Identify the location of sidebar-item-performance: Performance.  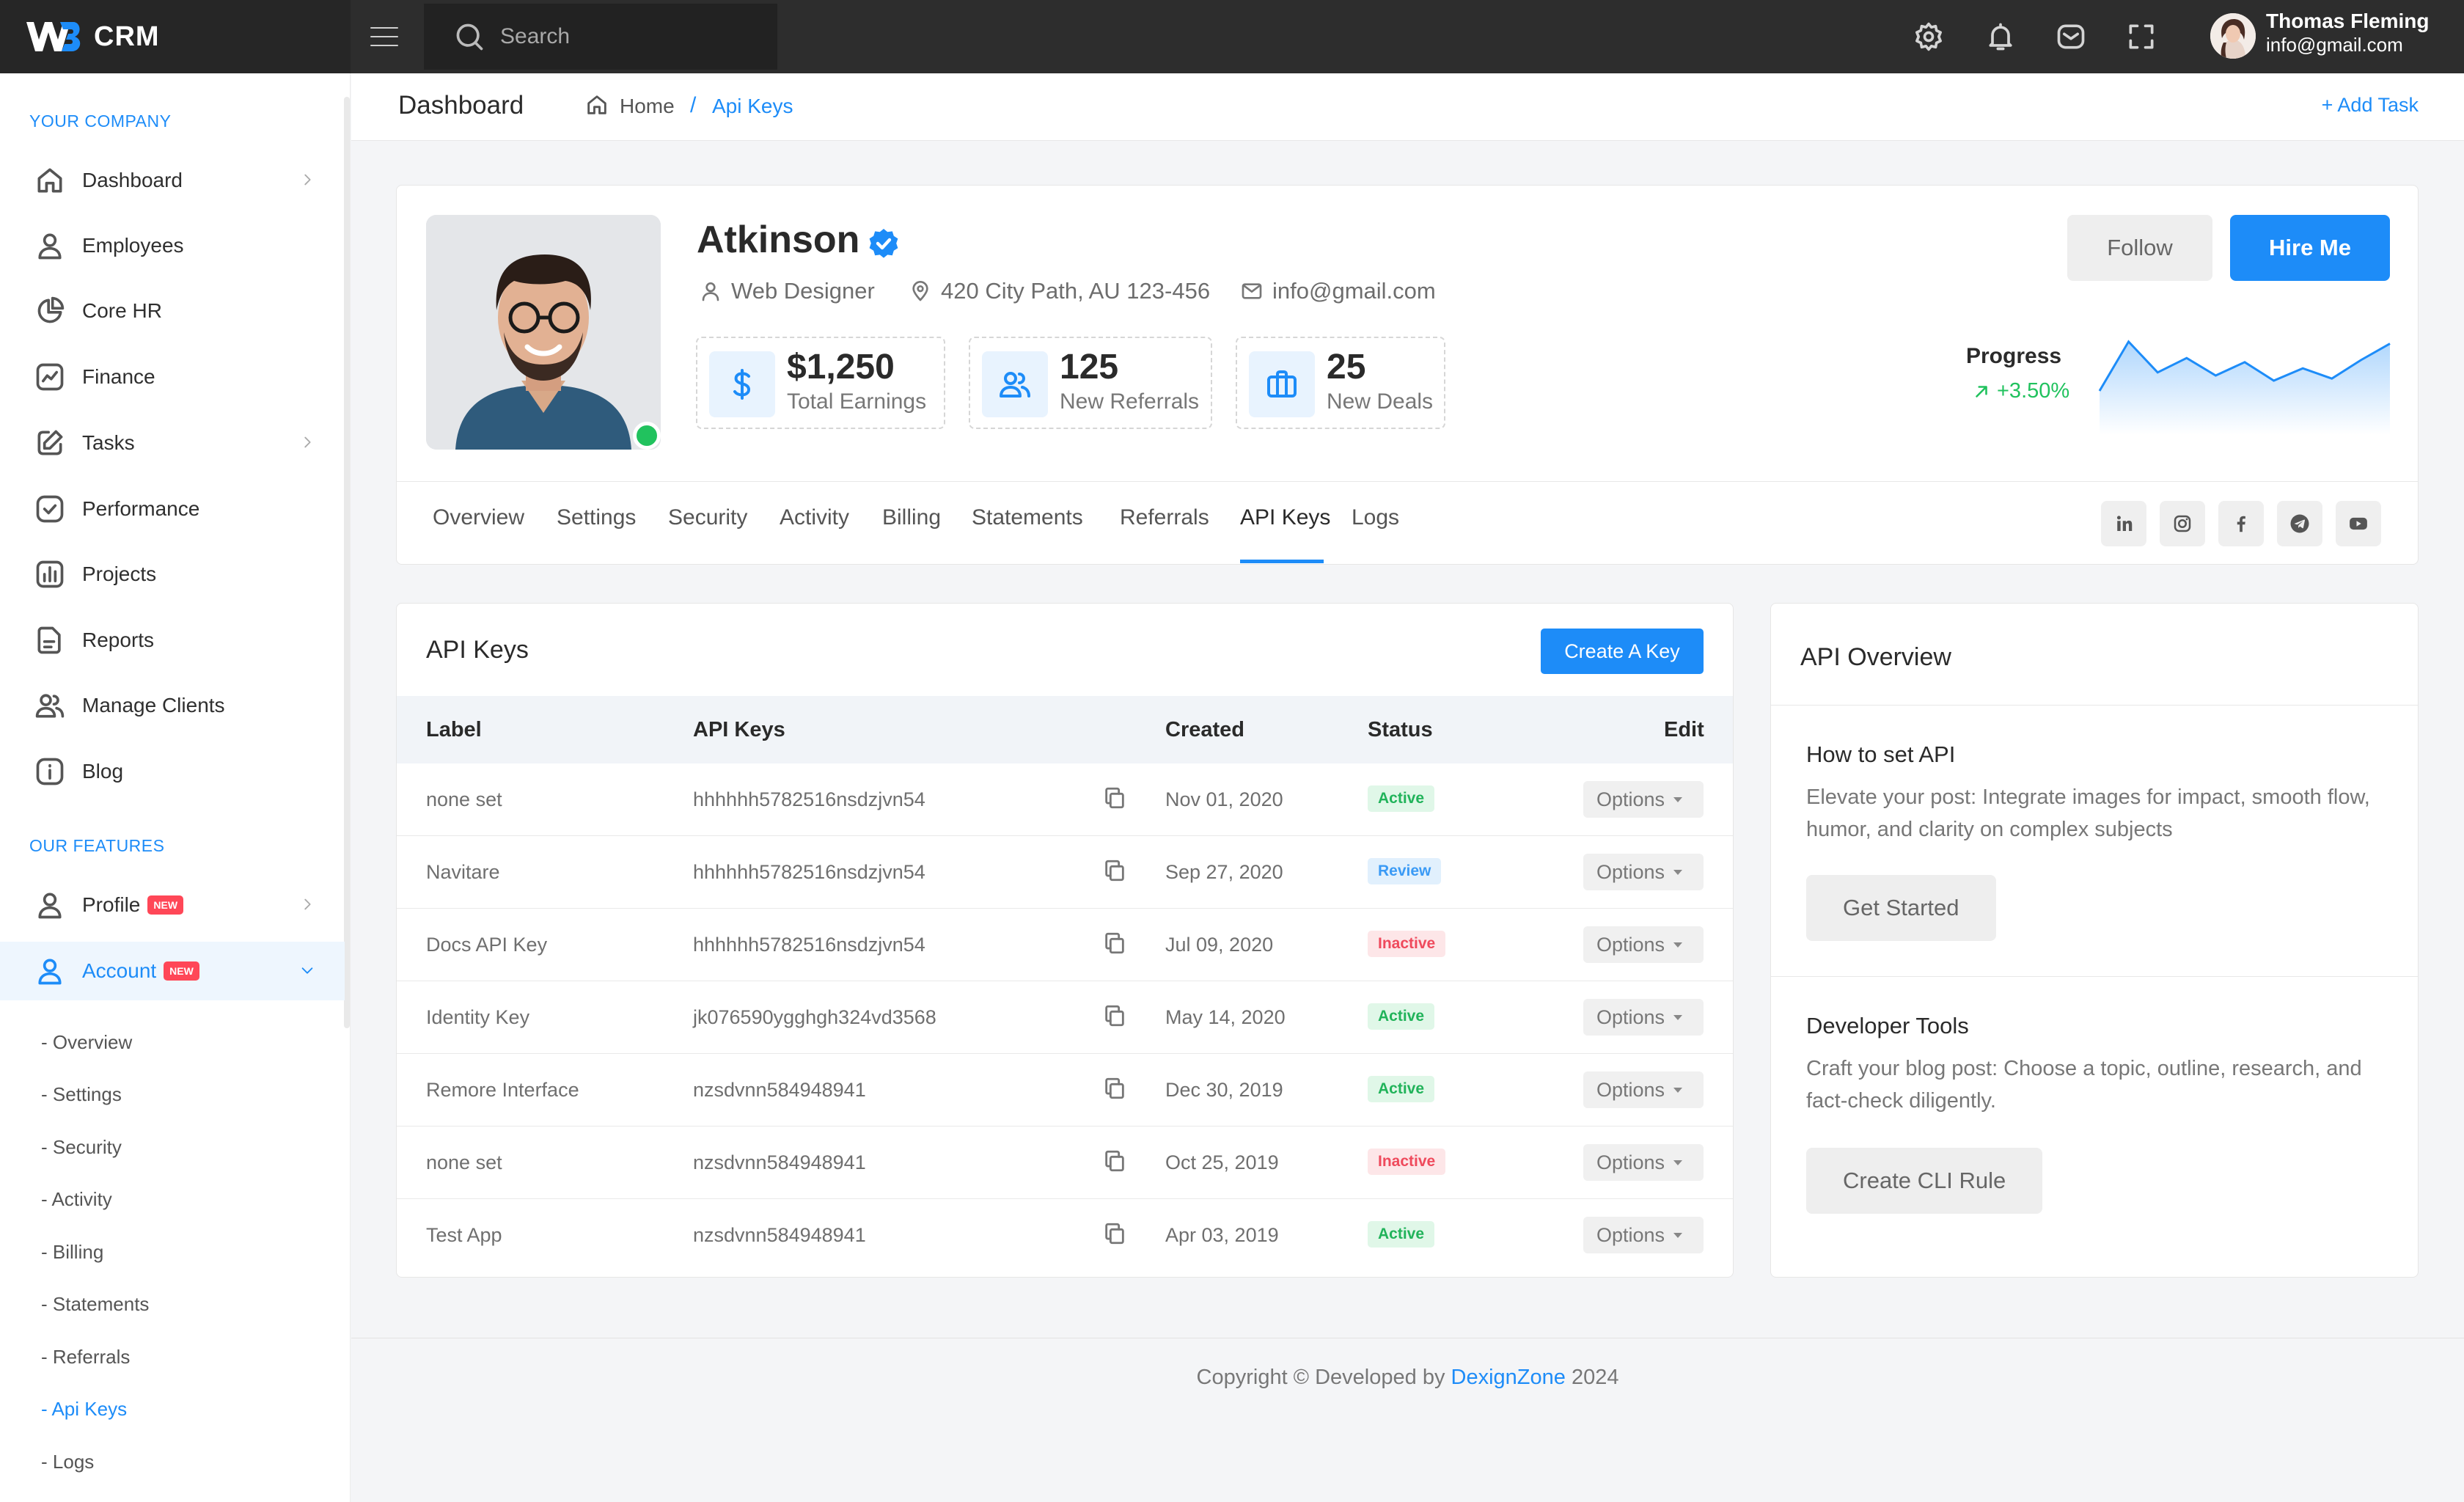
(172, 509).